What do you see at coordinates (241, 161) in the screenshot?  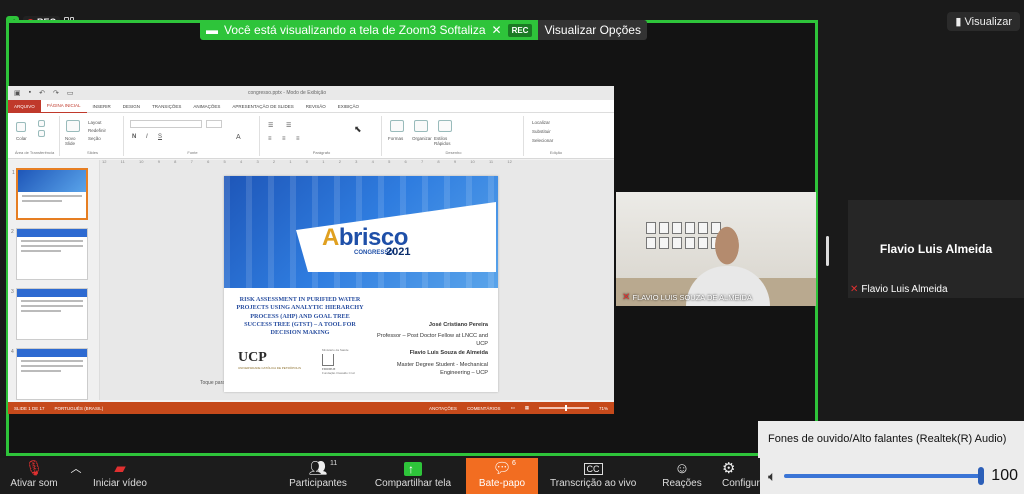 I see `ruler-tick: 4` at bounding box center [241, 161].